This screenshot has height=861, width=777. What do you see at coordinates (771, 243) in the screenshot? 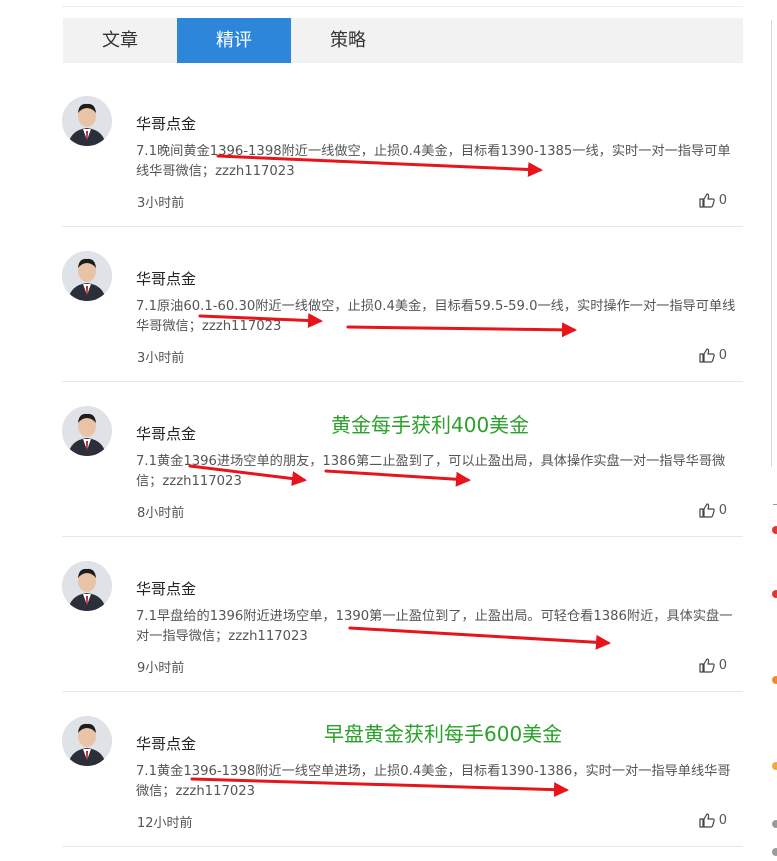
I see `rail-divider` at bounding box center [771, 243].